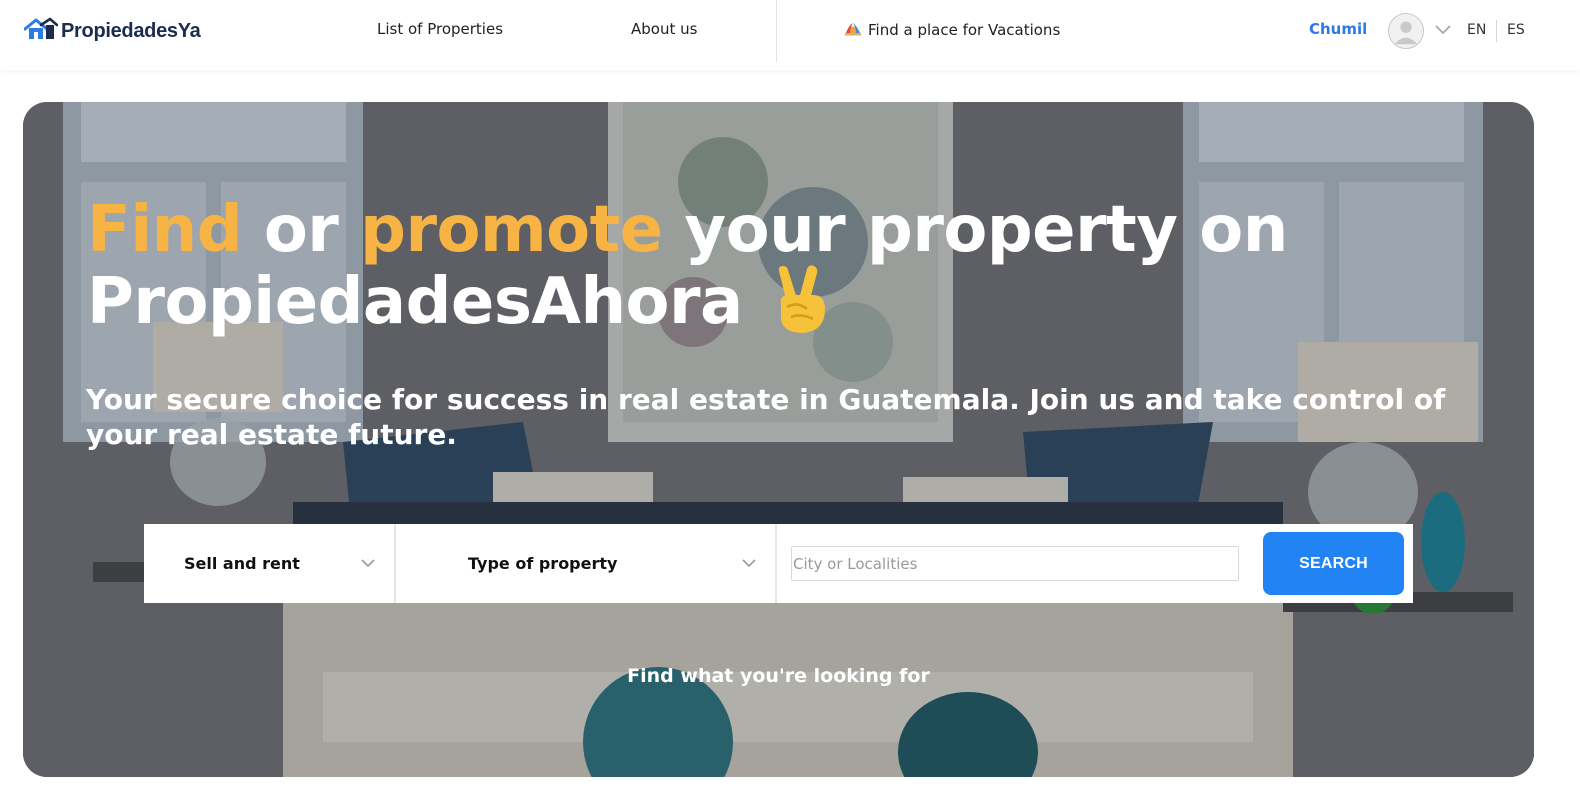 The image size is (1580, 795). Describe the element at coordinates (1496, 31) in the screenshot. I see `lang-divider` at that location.